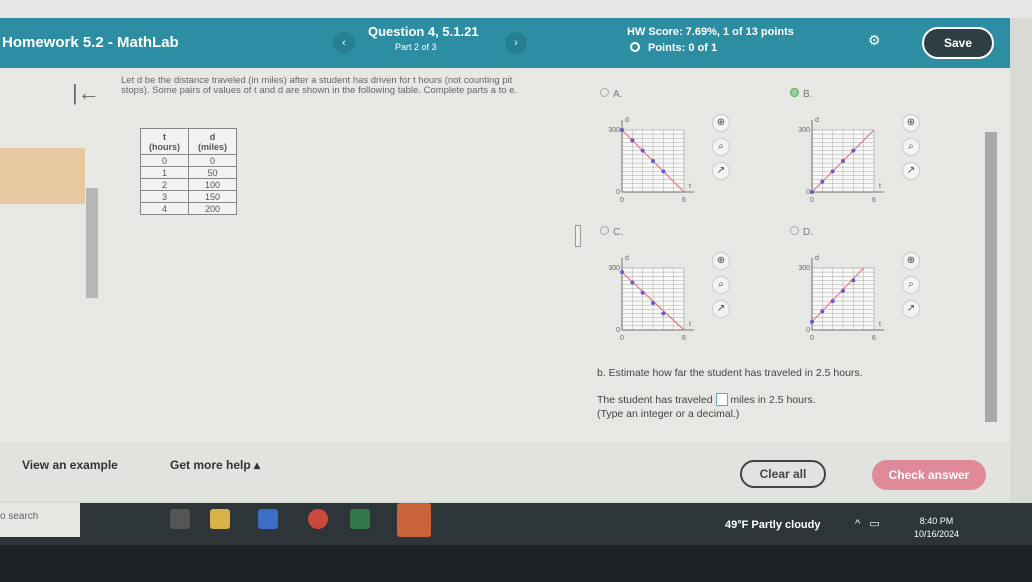 This screenshot has width=1032, height=582. I want to click on side-panel-tab, so click(42, 176).